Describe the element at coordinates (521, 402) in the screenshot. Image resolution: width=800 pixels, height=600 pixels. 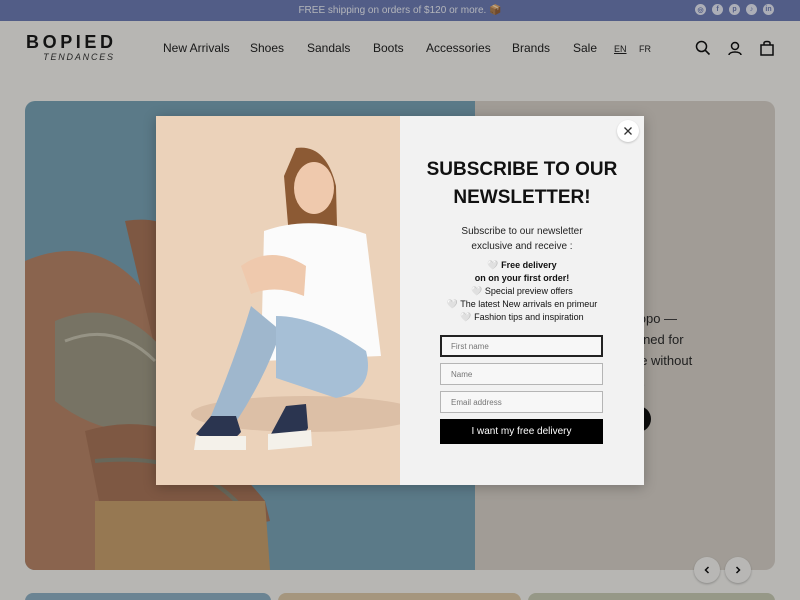
I see `email-field` at that location.